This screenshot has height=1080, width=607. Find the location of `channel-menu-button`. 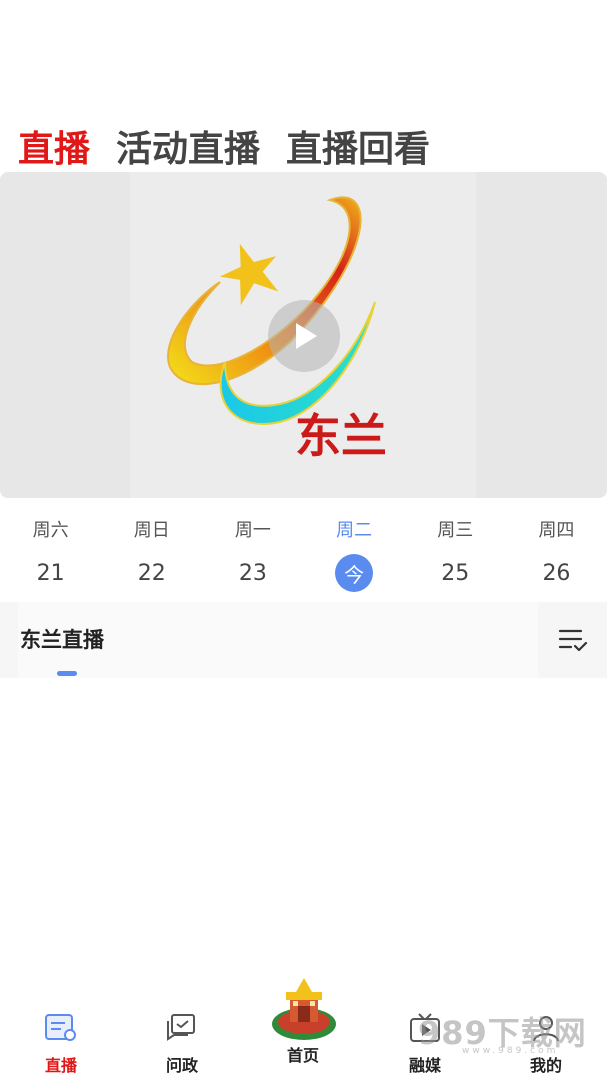

channel-menu-button is located at coordinates (573, 640).